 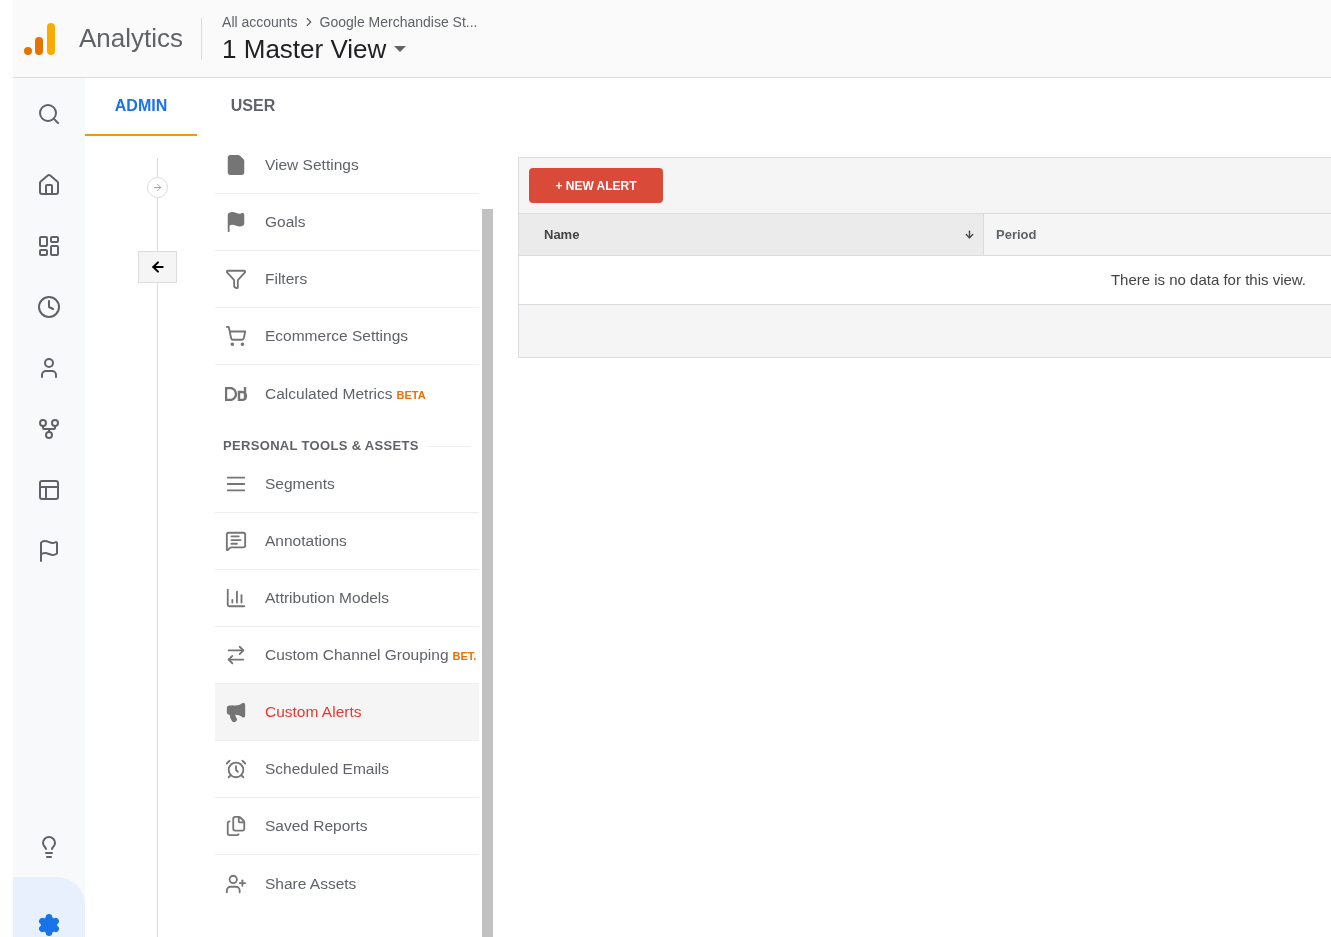 What do you see at coordinates (141, 107) in the screenshot?
I see `tab: ADMIN` at bounding box center [141, 107].